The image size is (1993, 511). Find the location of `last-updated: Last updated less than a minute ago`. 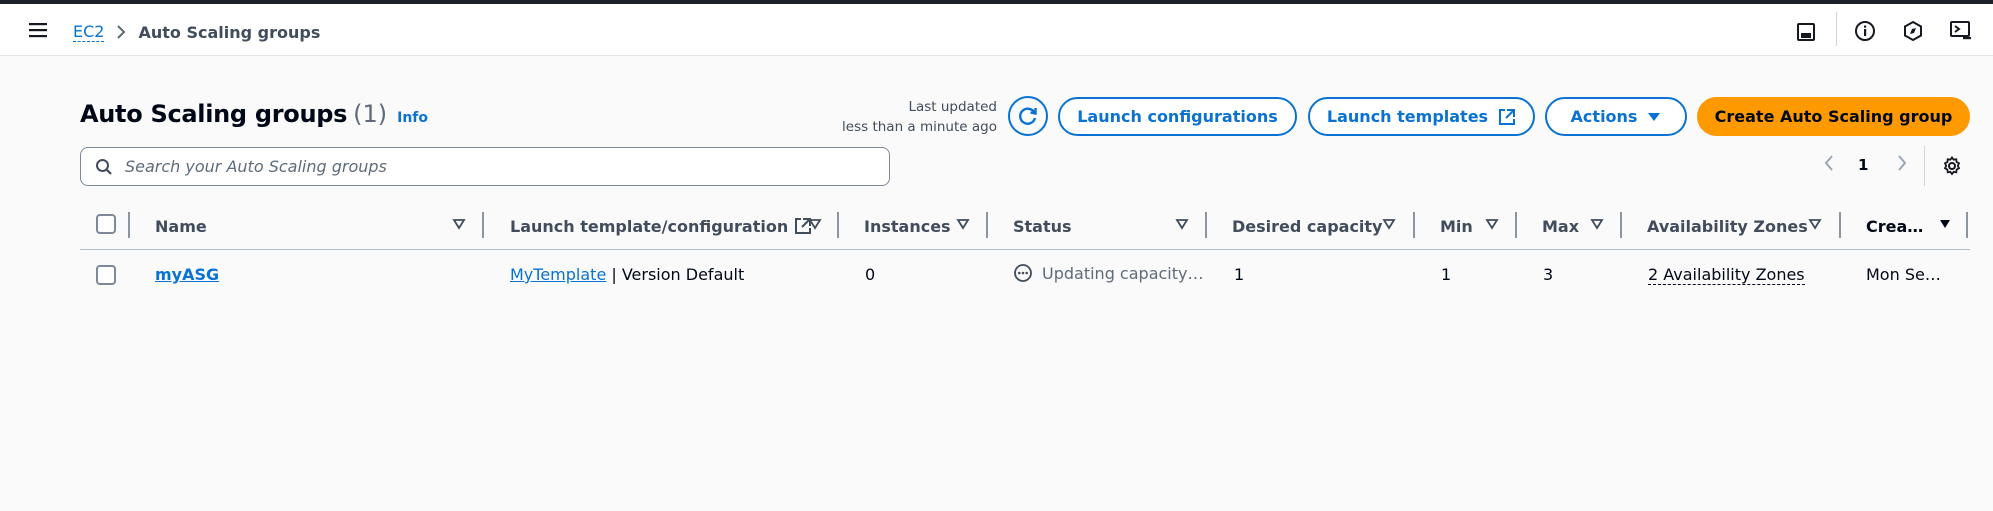

last-updated: Last updated less than a minute ago is located at coordinates (919, 117).